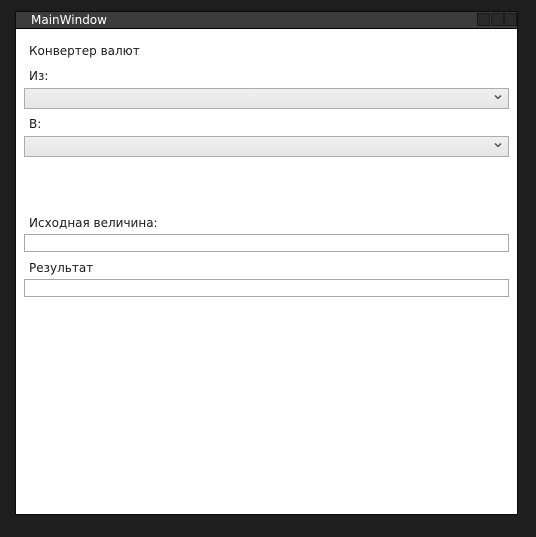 Image resolution: width=536 pixels, height=537 pixels. Describe the element at coordinates (61, 268) in the screenshot. I see `result-label: Результат` at that location.